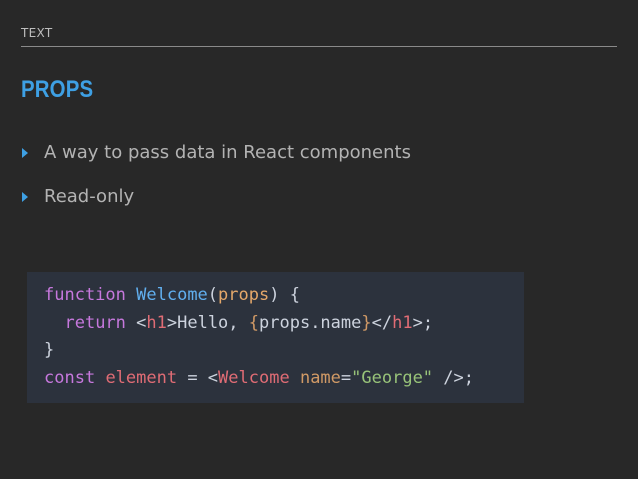  Describe the element at coordinates (284, 351) in the screenshot. I see `code-line: }` at that location.